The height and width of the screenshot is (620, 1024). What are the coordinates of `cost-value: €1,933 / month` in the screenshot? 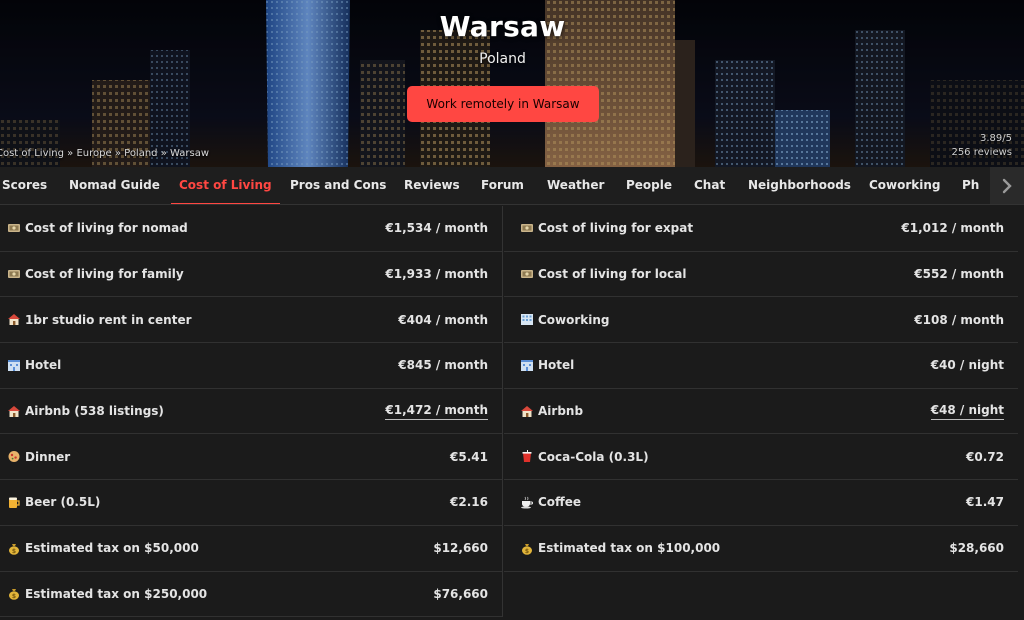 It's located at (436, 274).